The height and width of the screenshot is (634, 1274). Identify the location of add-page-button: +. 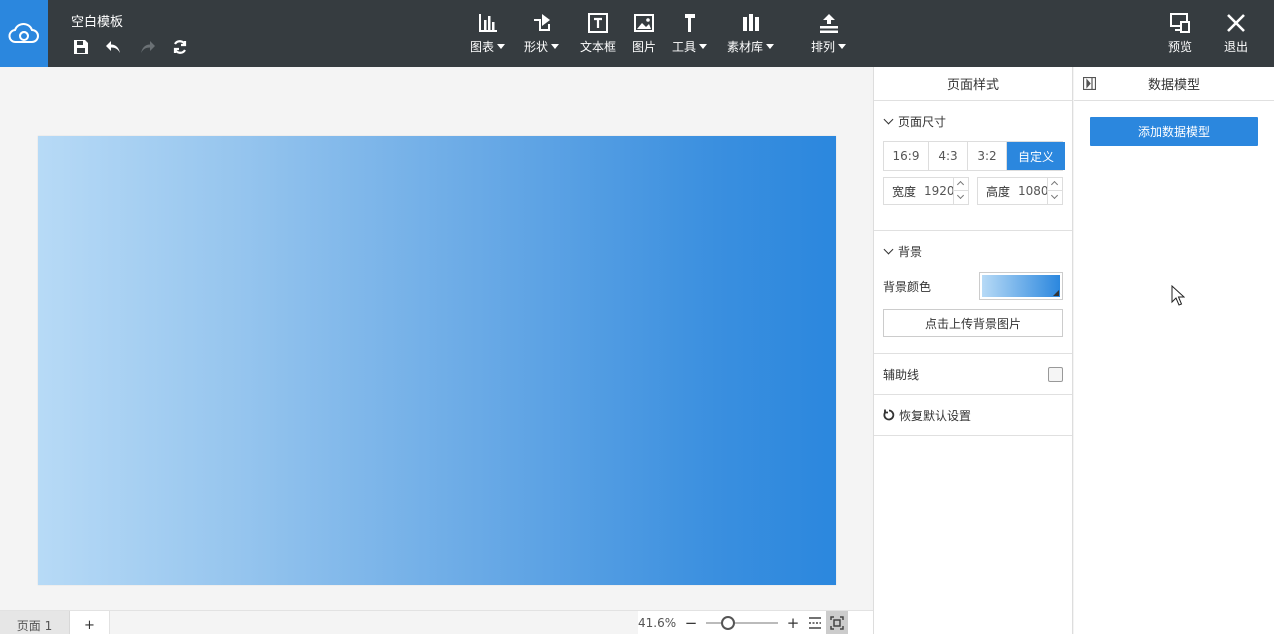
(90, 622).